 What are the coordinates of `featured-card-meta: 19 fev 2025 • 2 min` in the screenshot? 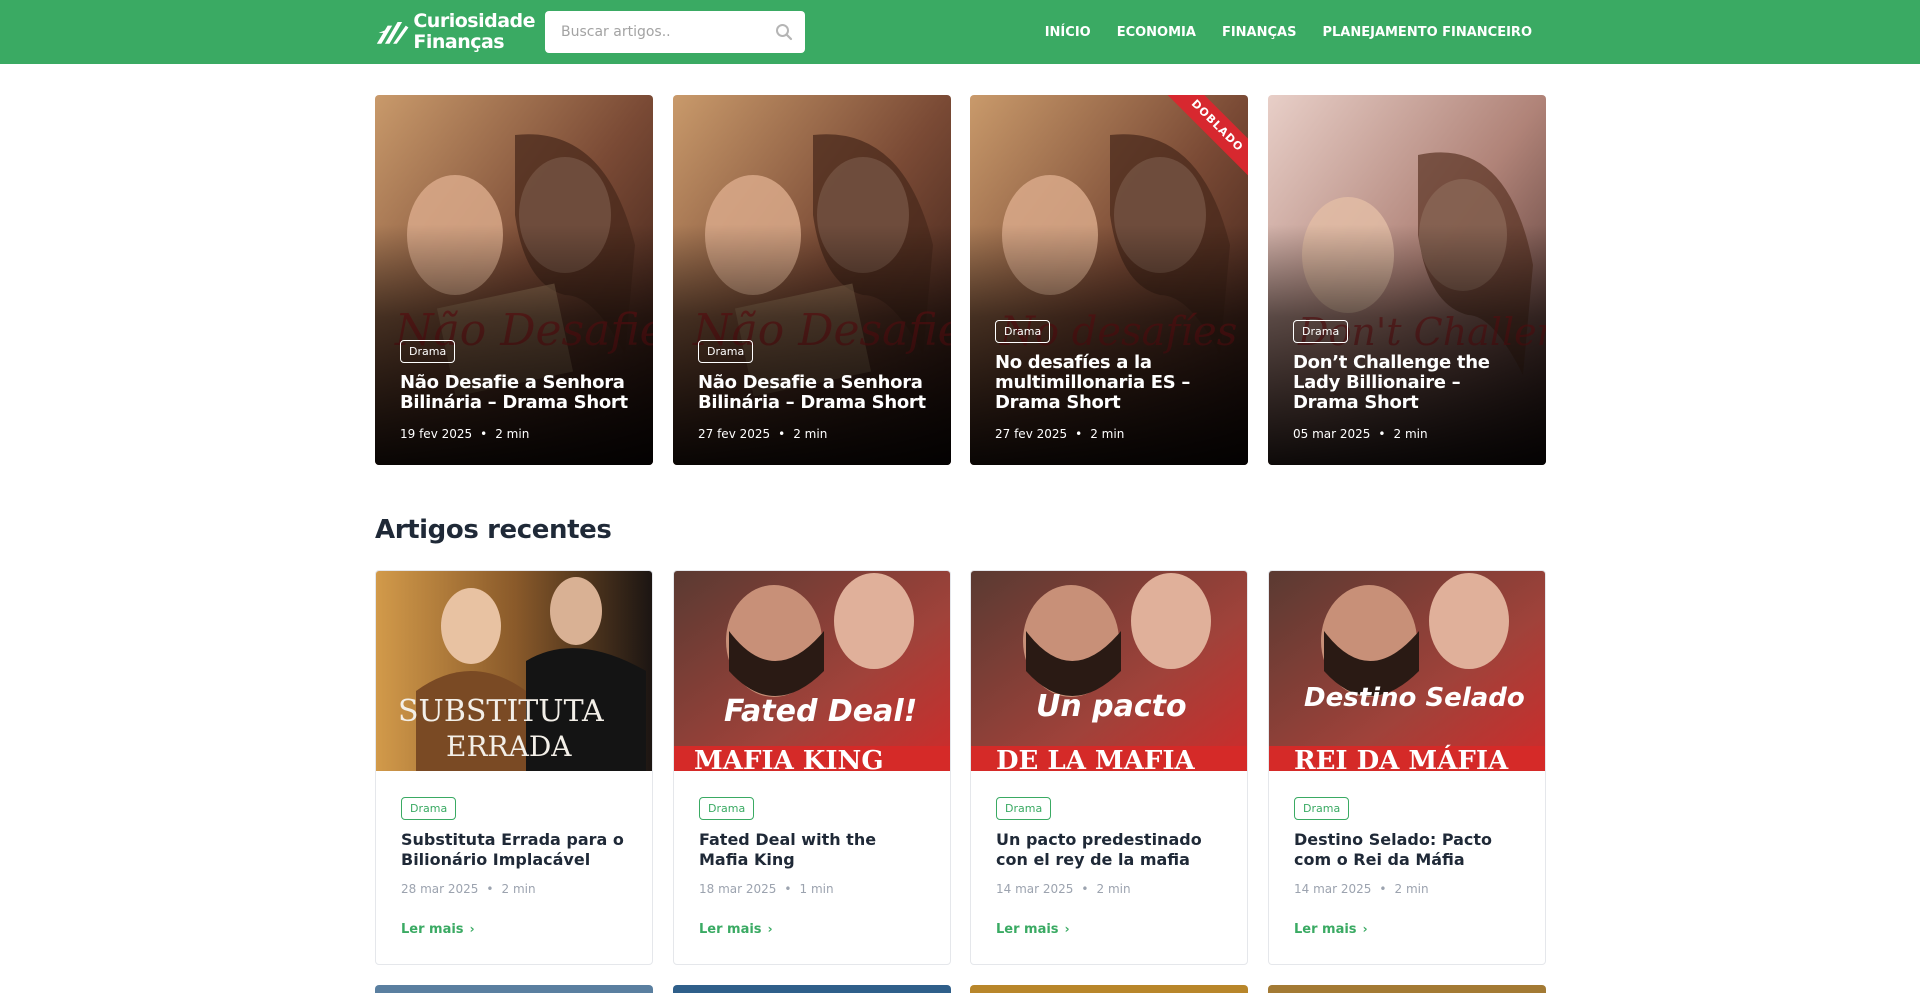 It's located at (465, 434).